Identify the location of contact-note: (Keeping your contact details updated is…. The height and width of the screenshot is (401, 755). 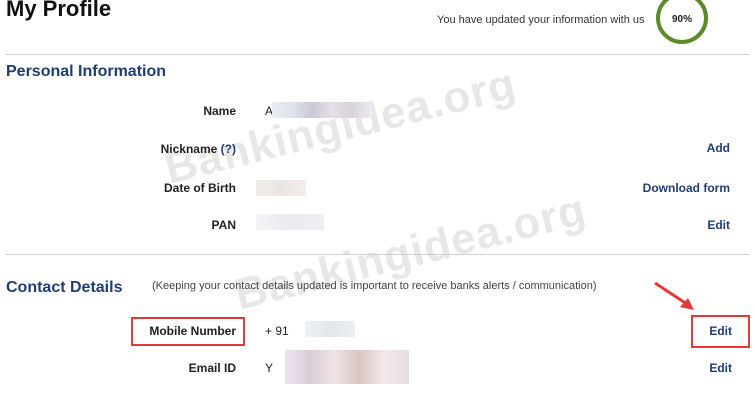
(374, 286).